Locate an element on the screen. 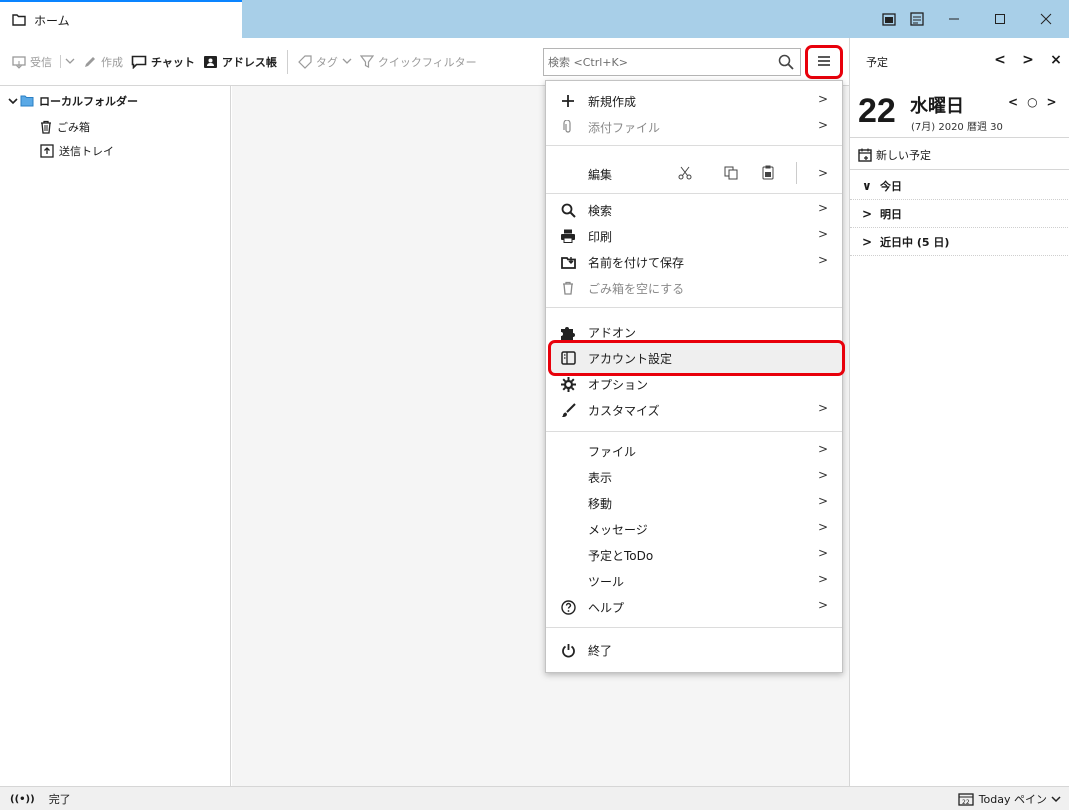 The image size is (1069, 810). folder-local: ローカルフォルダー is located at coordinates (115, 101).